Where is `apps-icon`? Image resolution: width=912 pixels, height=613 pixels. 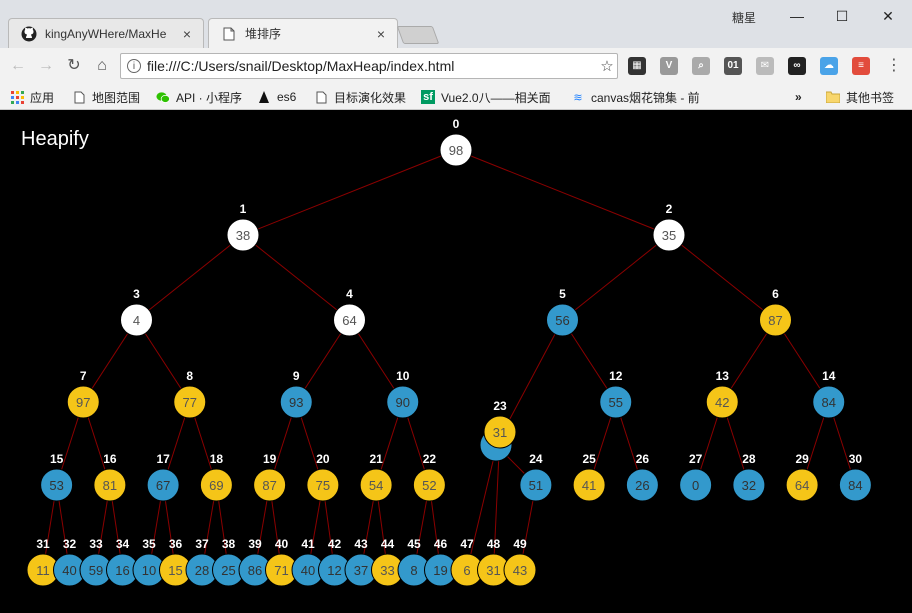 apps-icon is located at coordinates (17, 97).